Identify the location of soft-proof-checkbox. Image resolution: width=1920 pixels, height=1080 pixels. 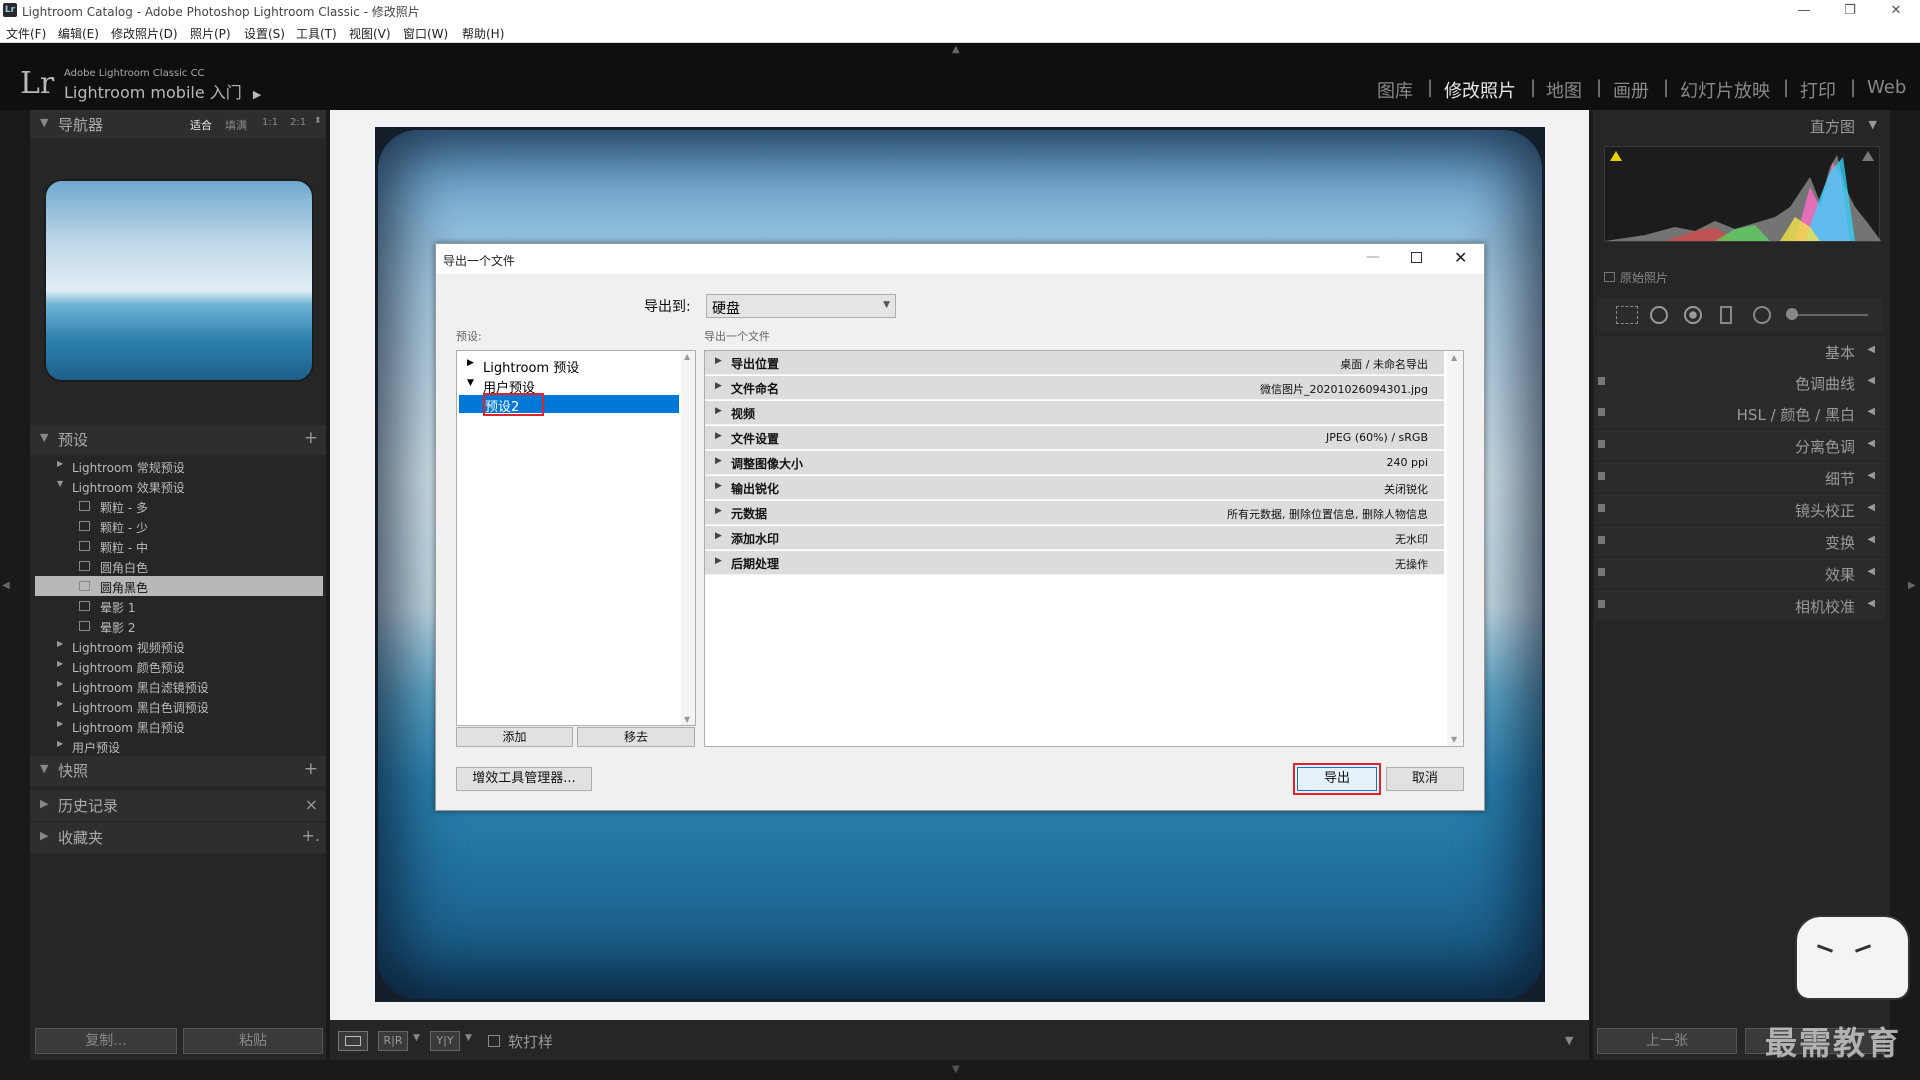
(494, 1041).